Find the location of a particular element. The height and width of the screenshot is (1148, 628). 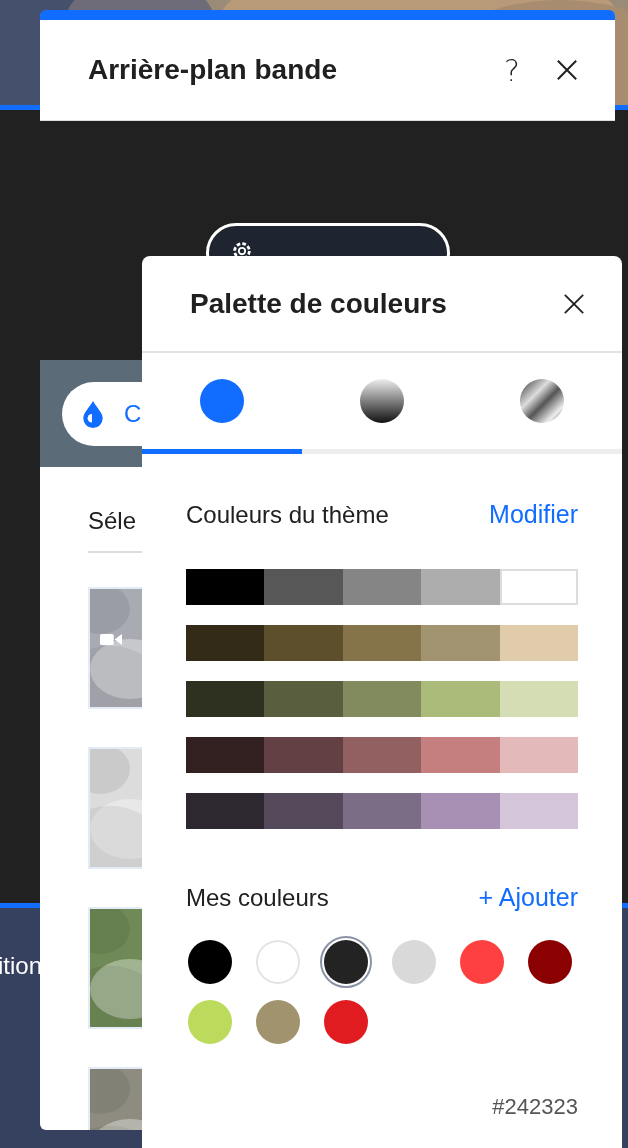

help-button: ? is located at coordinates (512, 70).